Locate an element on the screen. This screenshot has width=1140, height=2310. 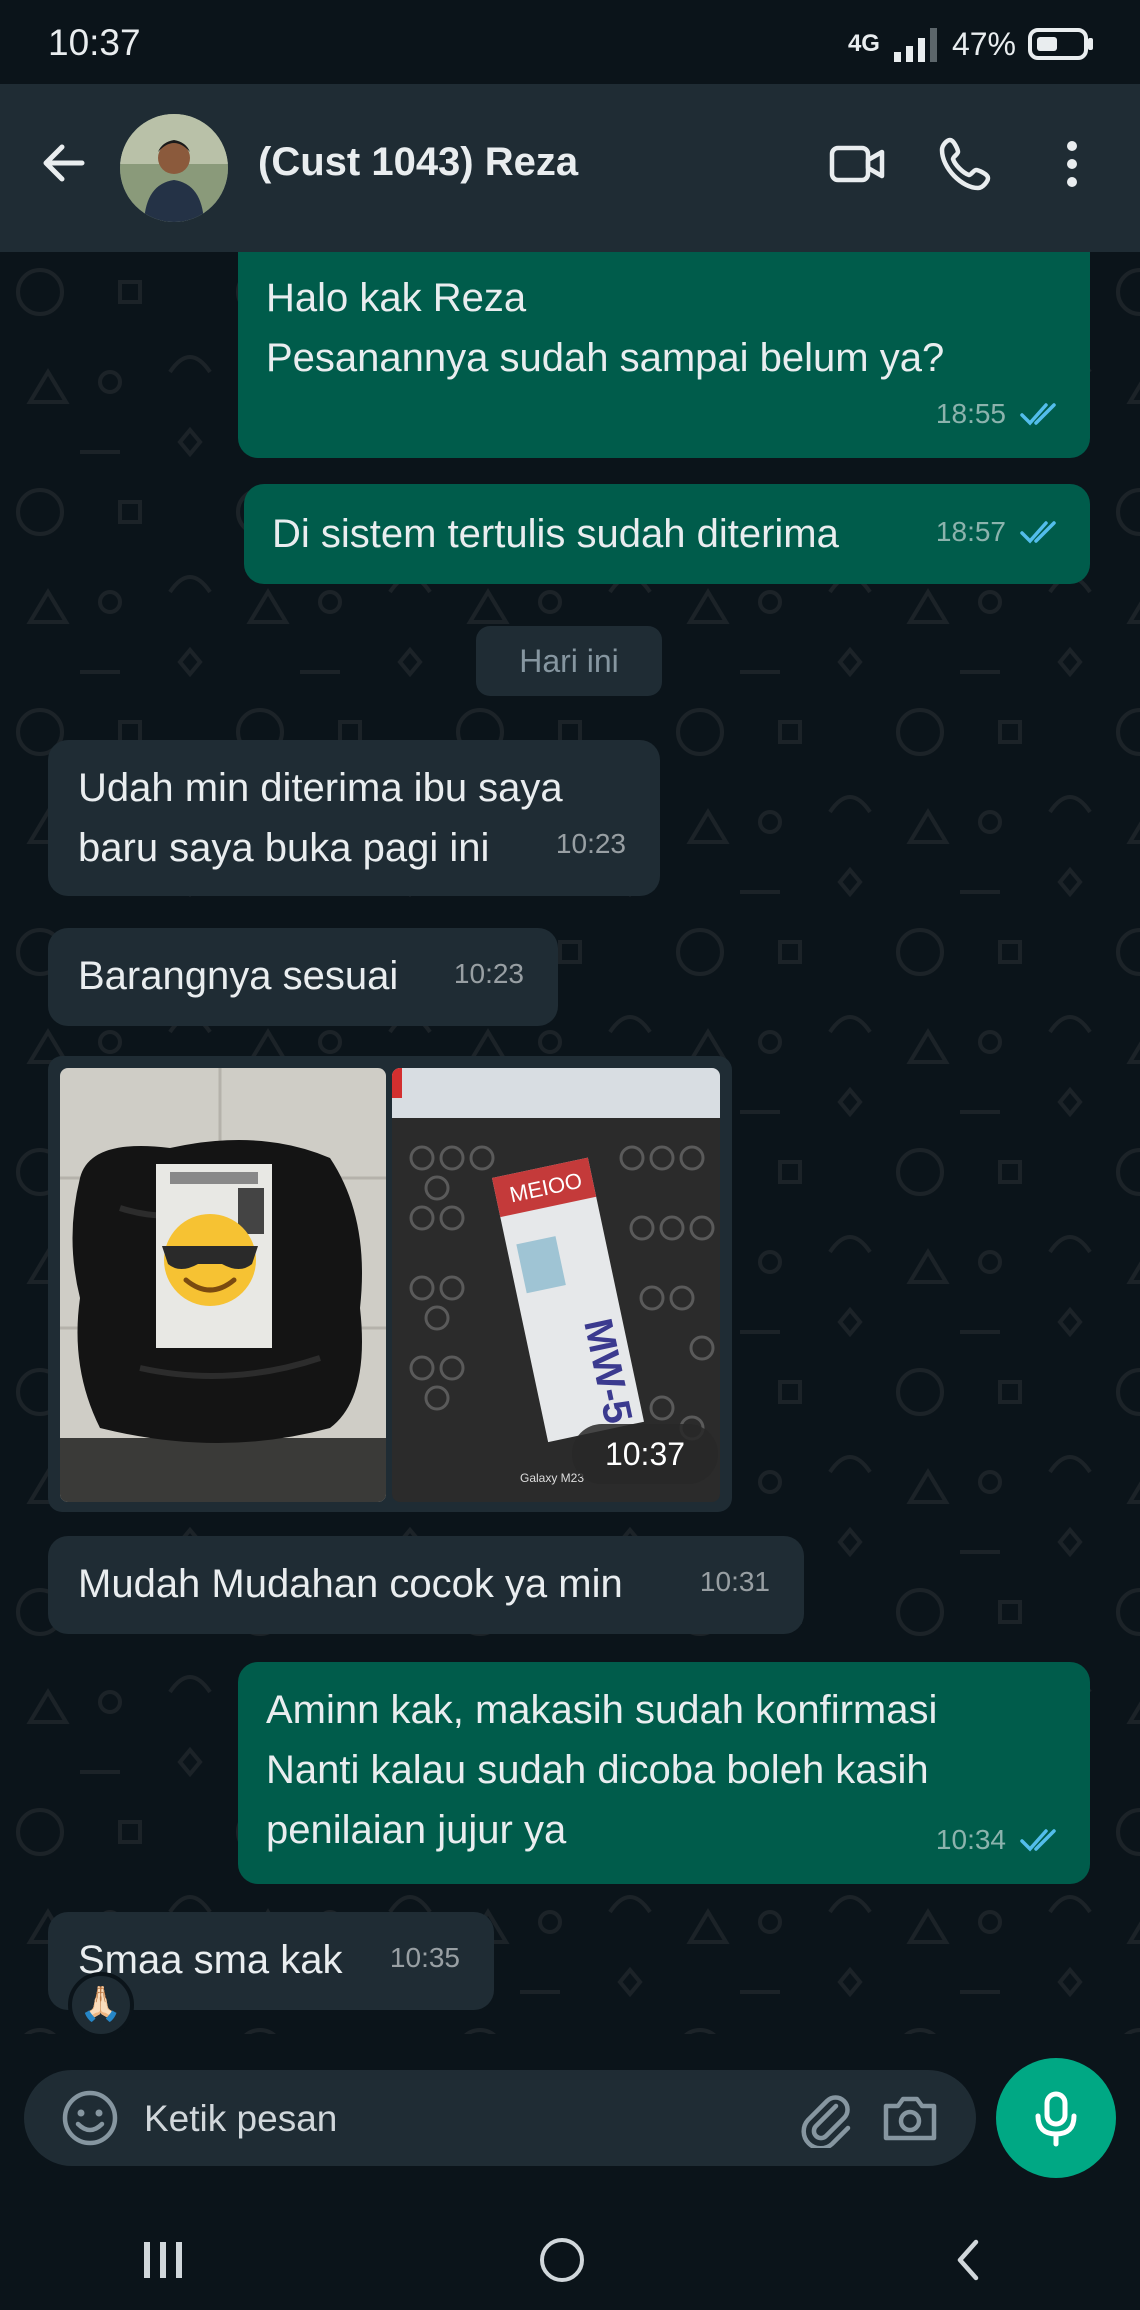
message-text: Halo kak Reza is located at coordinates (396, 298).